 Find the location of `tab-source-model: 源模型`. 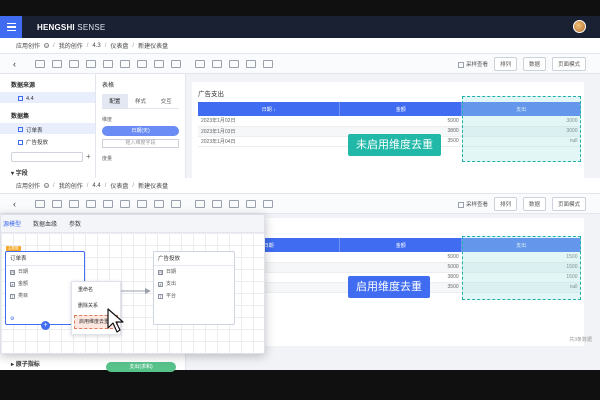

tab-source-model: 源模型 is located at coordinates (12, 223).